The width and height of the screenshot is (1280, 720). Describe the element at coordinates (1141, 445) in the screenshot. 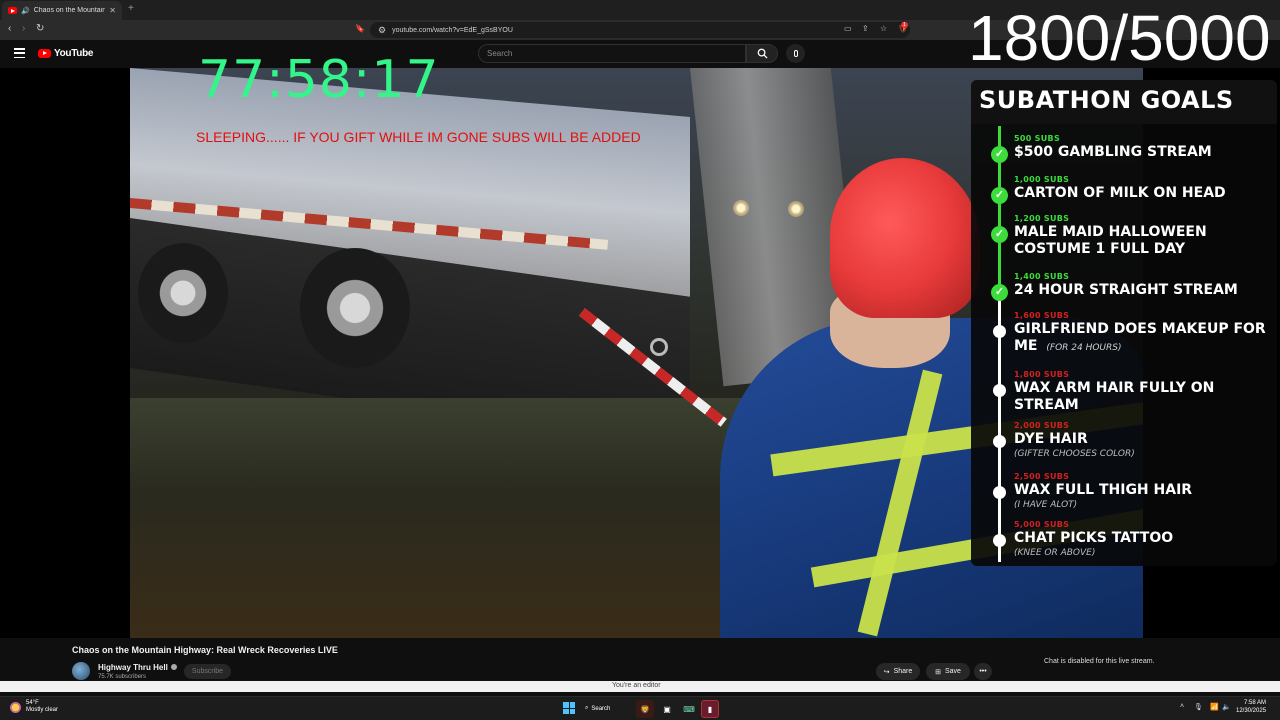

I see `goal-description: DYE HAIR (GIFTER CHOOSES COLOR)` at that location.